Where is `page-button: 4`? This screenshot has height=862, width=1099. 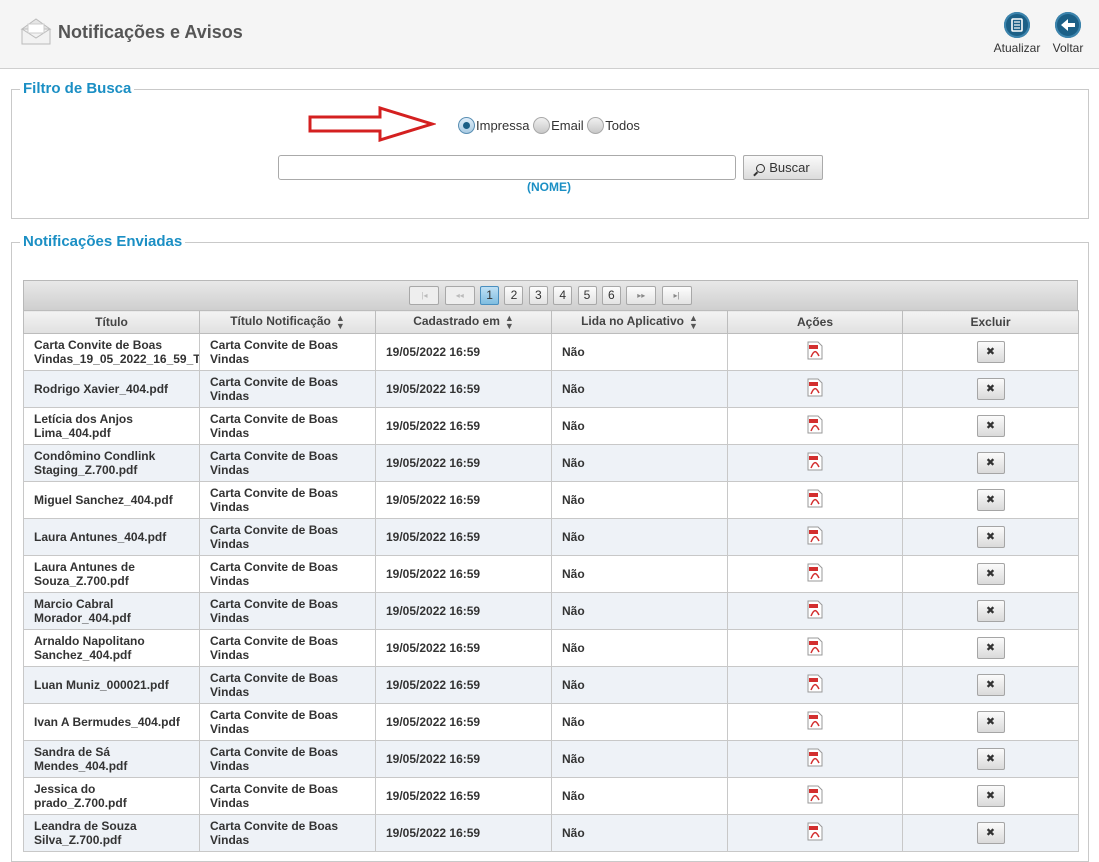 page-button: 4 is located at coordinates (563, 295).